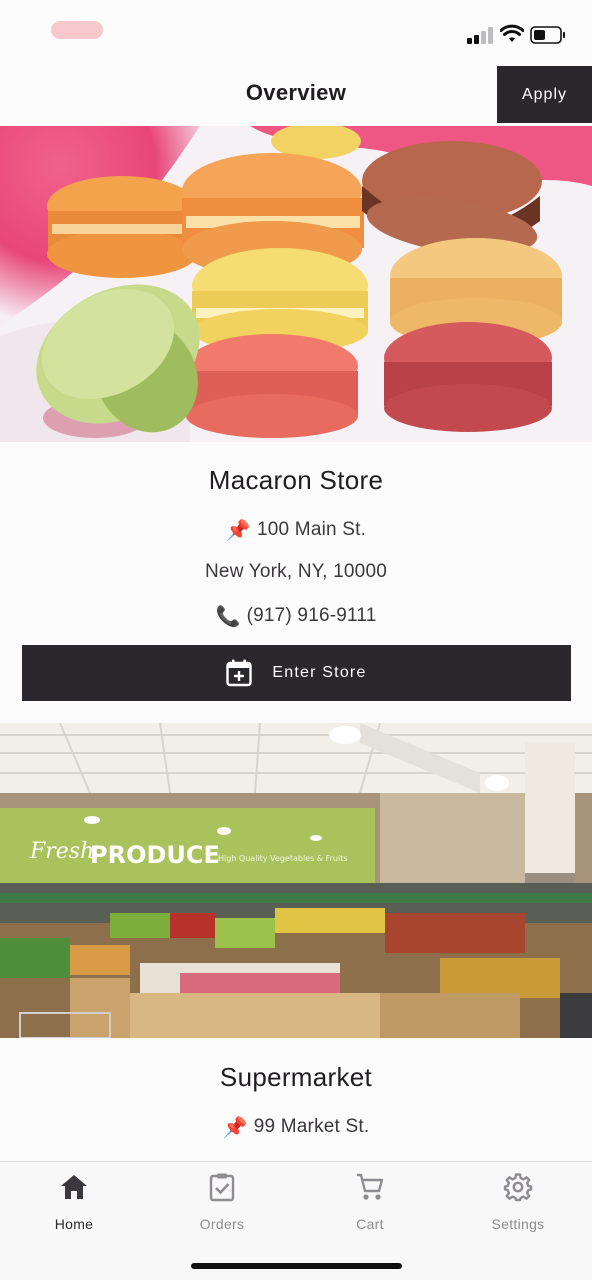 This screenshot has height=1280, width=592. I want to click on phone-icon: 📞, so click(228, 617).